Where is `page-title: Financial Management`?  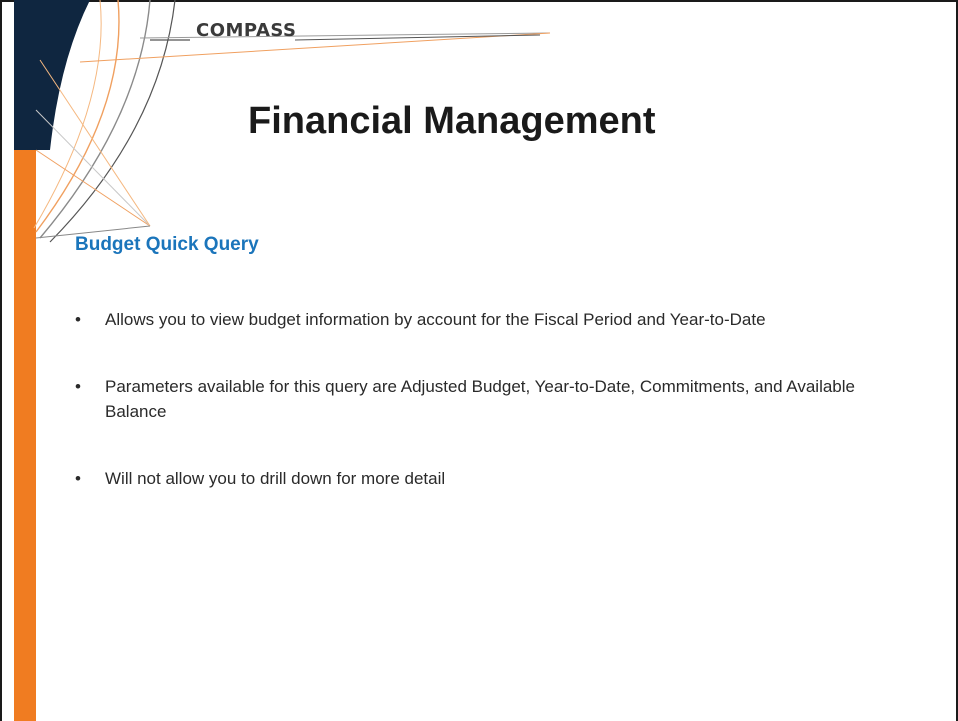 page-title: Financial Management is located at coordinates (452, 121).